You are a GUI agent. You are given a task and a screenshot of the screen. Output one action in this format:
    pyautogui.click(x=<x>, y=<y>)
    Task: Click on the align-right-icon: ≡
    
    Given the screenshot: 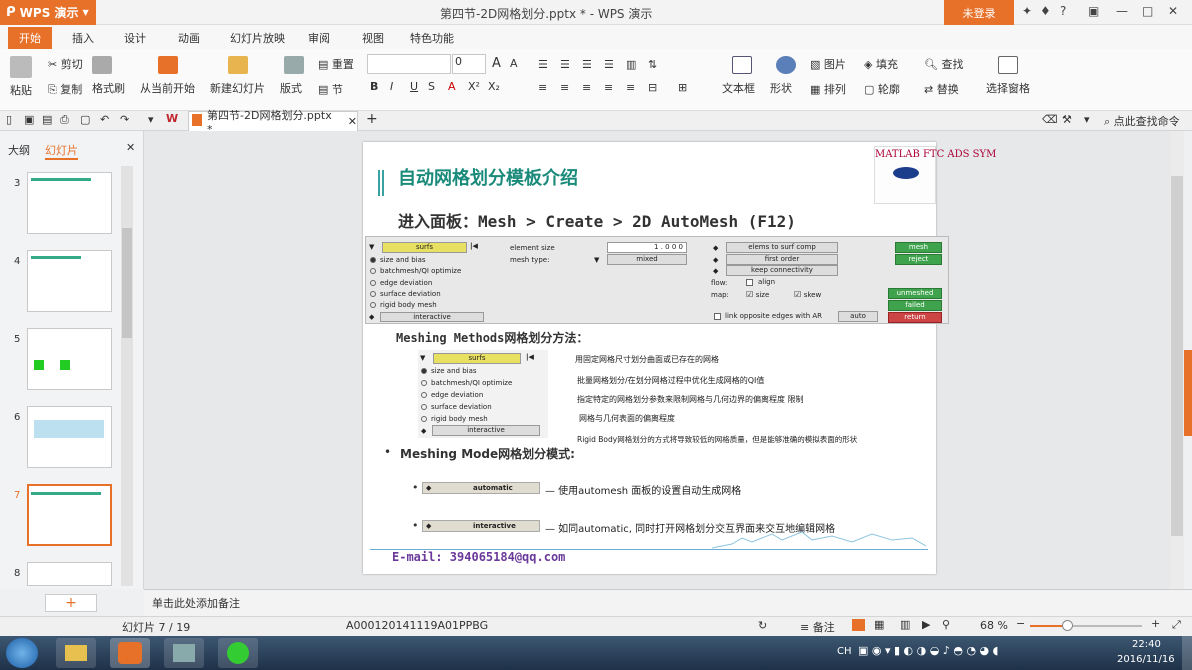 What is the action you would take?
    pyautogui.click(x=586, y=87)
    